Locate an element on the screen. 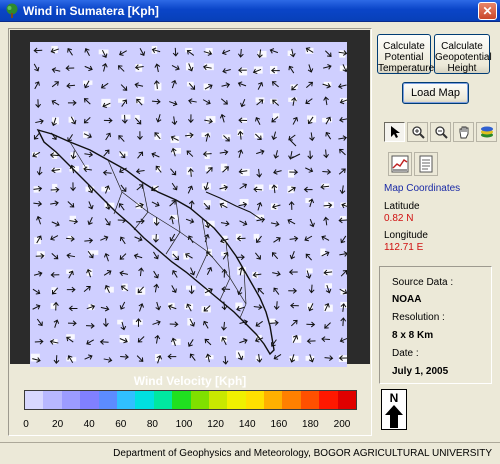  longitude-value: 112.71 E is located at coordinates (404, 247).